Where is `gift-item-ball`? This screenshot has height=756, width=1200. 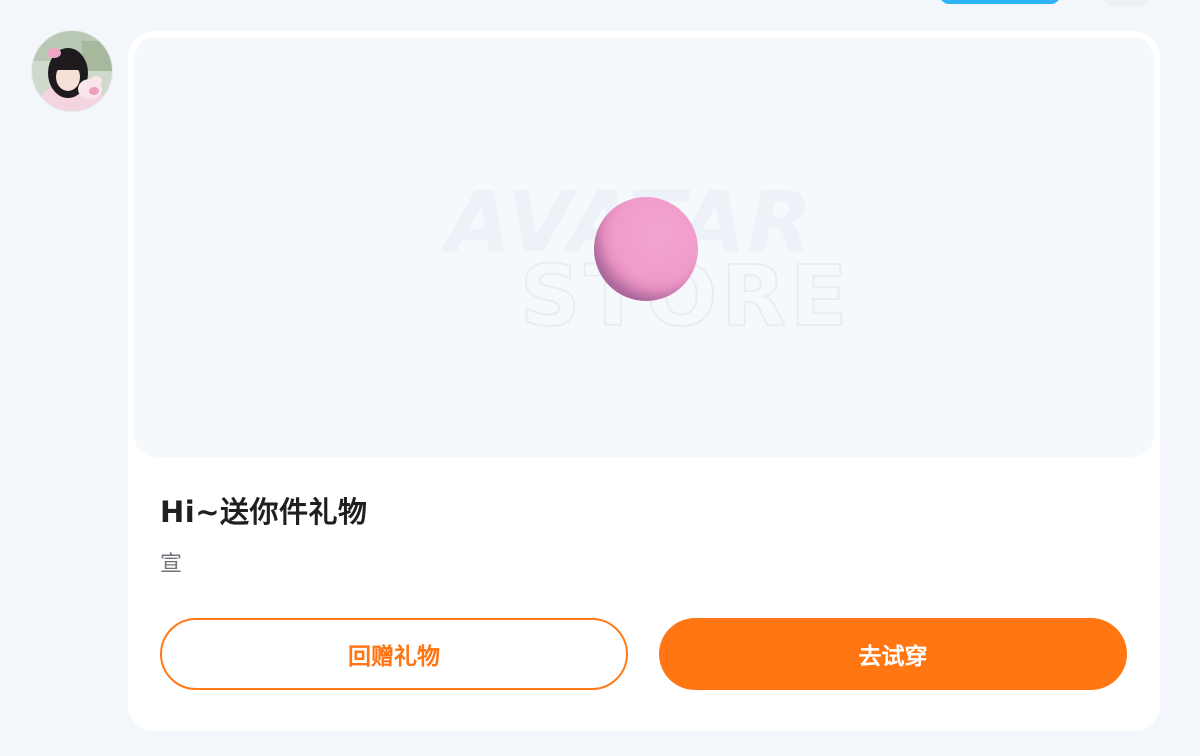 gift-item-ball is located at coordinates (646, 249).